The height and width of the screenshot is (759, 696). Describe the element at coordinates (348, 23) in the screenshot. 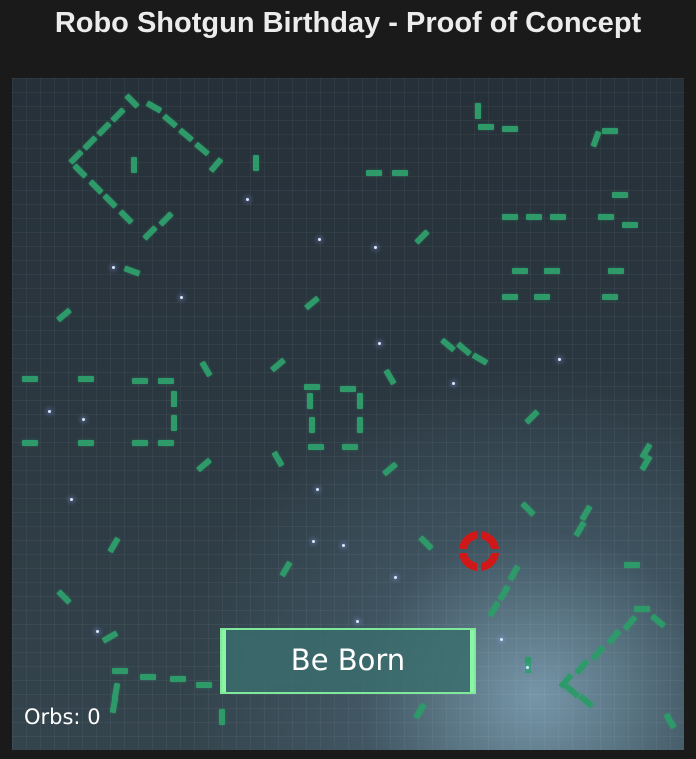

I see `page-title: Robo Shotgun Birthday - Proof of Concept` at that location.